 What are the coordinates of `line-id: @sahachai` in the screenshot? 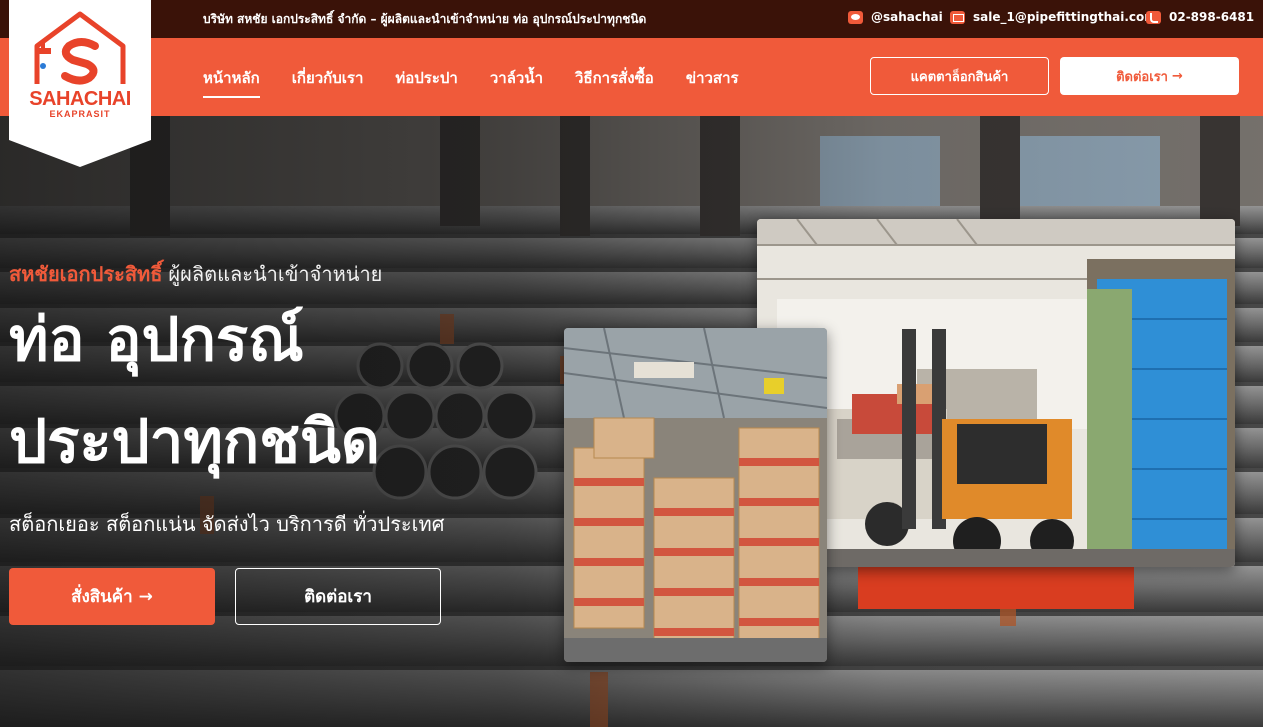 It's located at (907, 17).